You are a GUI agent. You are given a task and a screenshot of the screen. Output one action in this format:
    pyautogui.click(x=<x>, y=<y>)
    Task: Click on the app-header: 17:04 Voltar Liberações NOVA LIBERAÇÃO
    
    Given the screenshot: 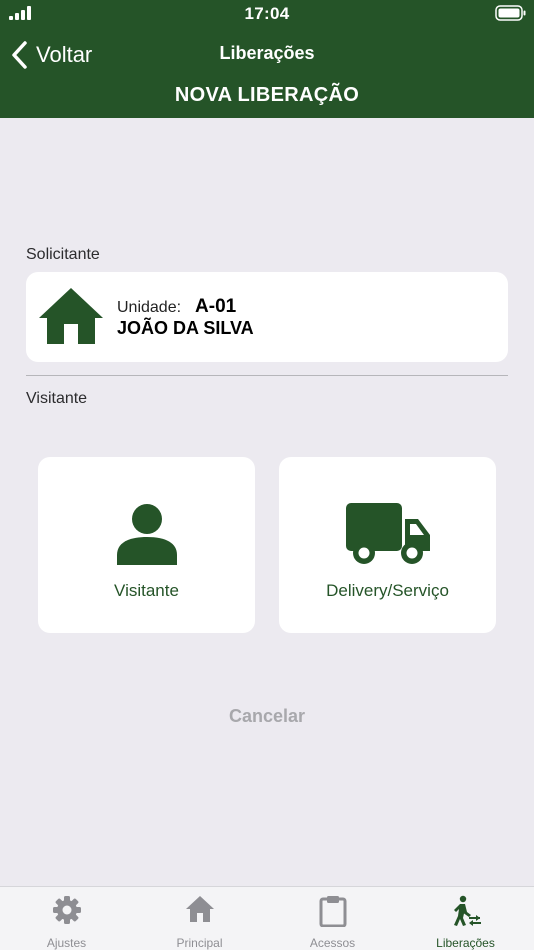 What is the action you would take?
    pyautogui.click(x=267, y=59)
    